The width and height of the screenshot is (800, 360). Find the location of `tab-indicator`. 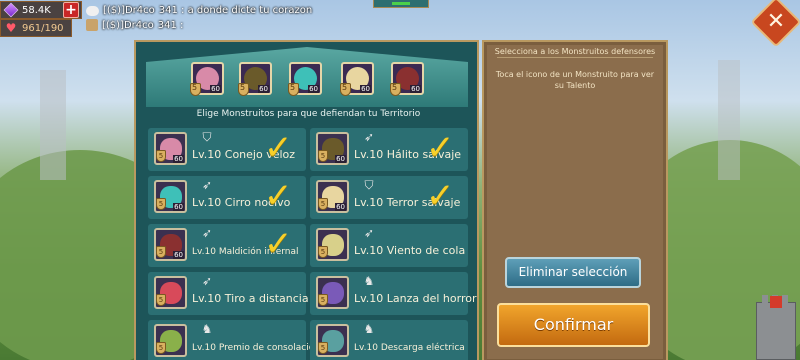

tab-indicator is located at coordinates (401, 3).